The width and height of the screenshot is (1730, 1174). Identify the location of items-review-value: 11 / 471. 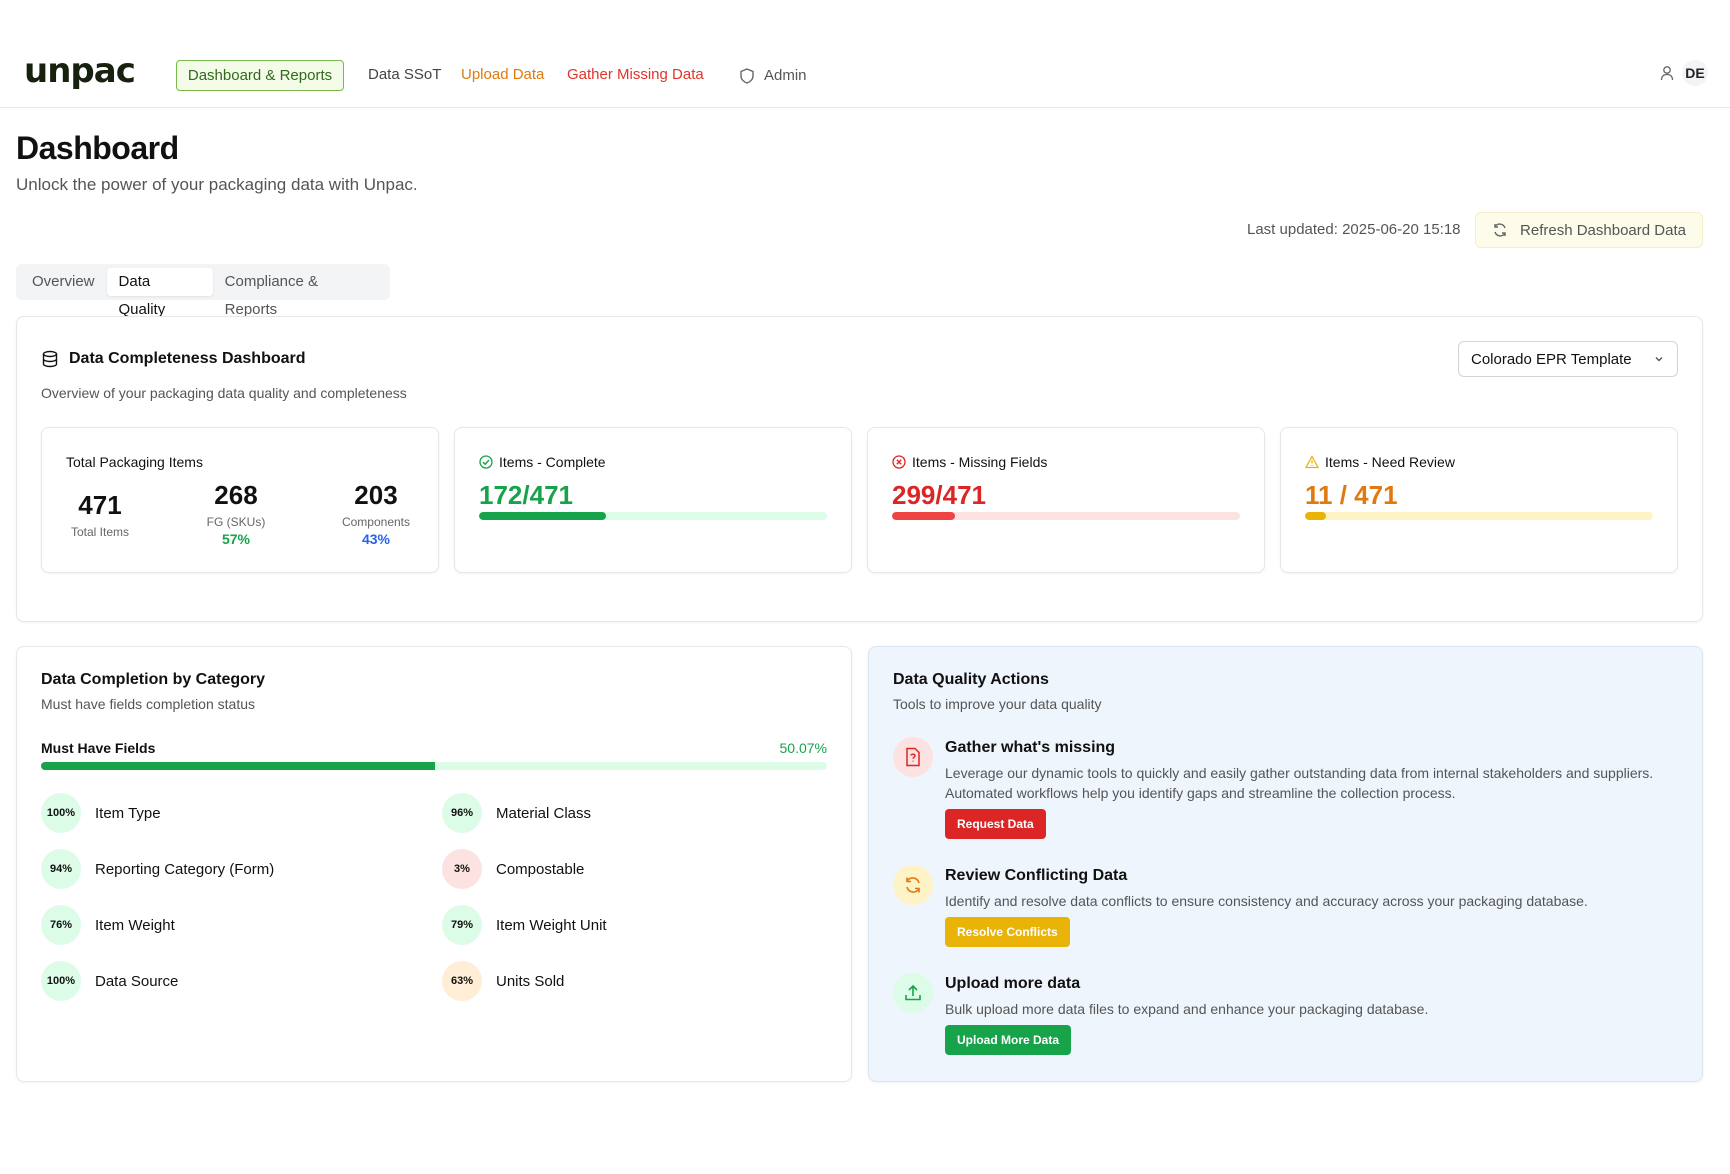
(1351, 495).